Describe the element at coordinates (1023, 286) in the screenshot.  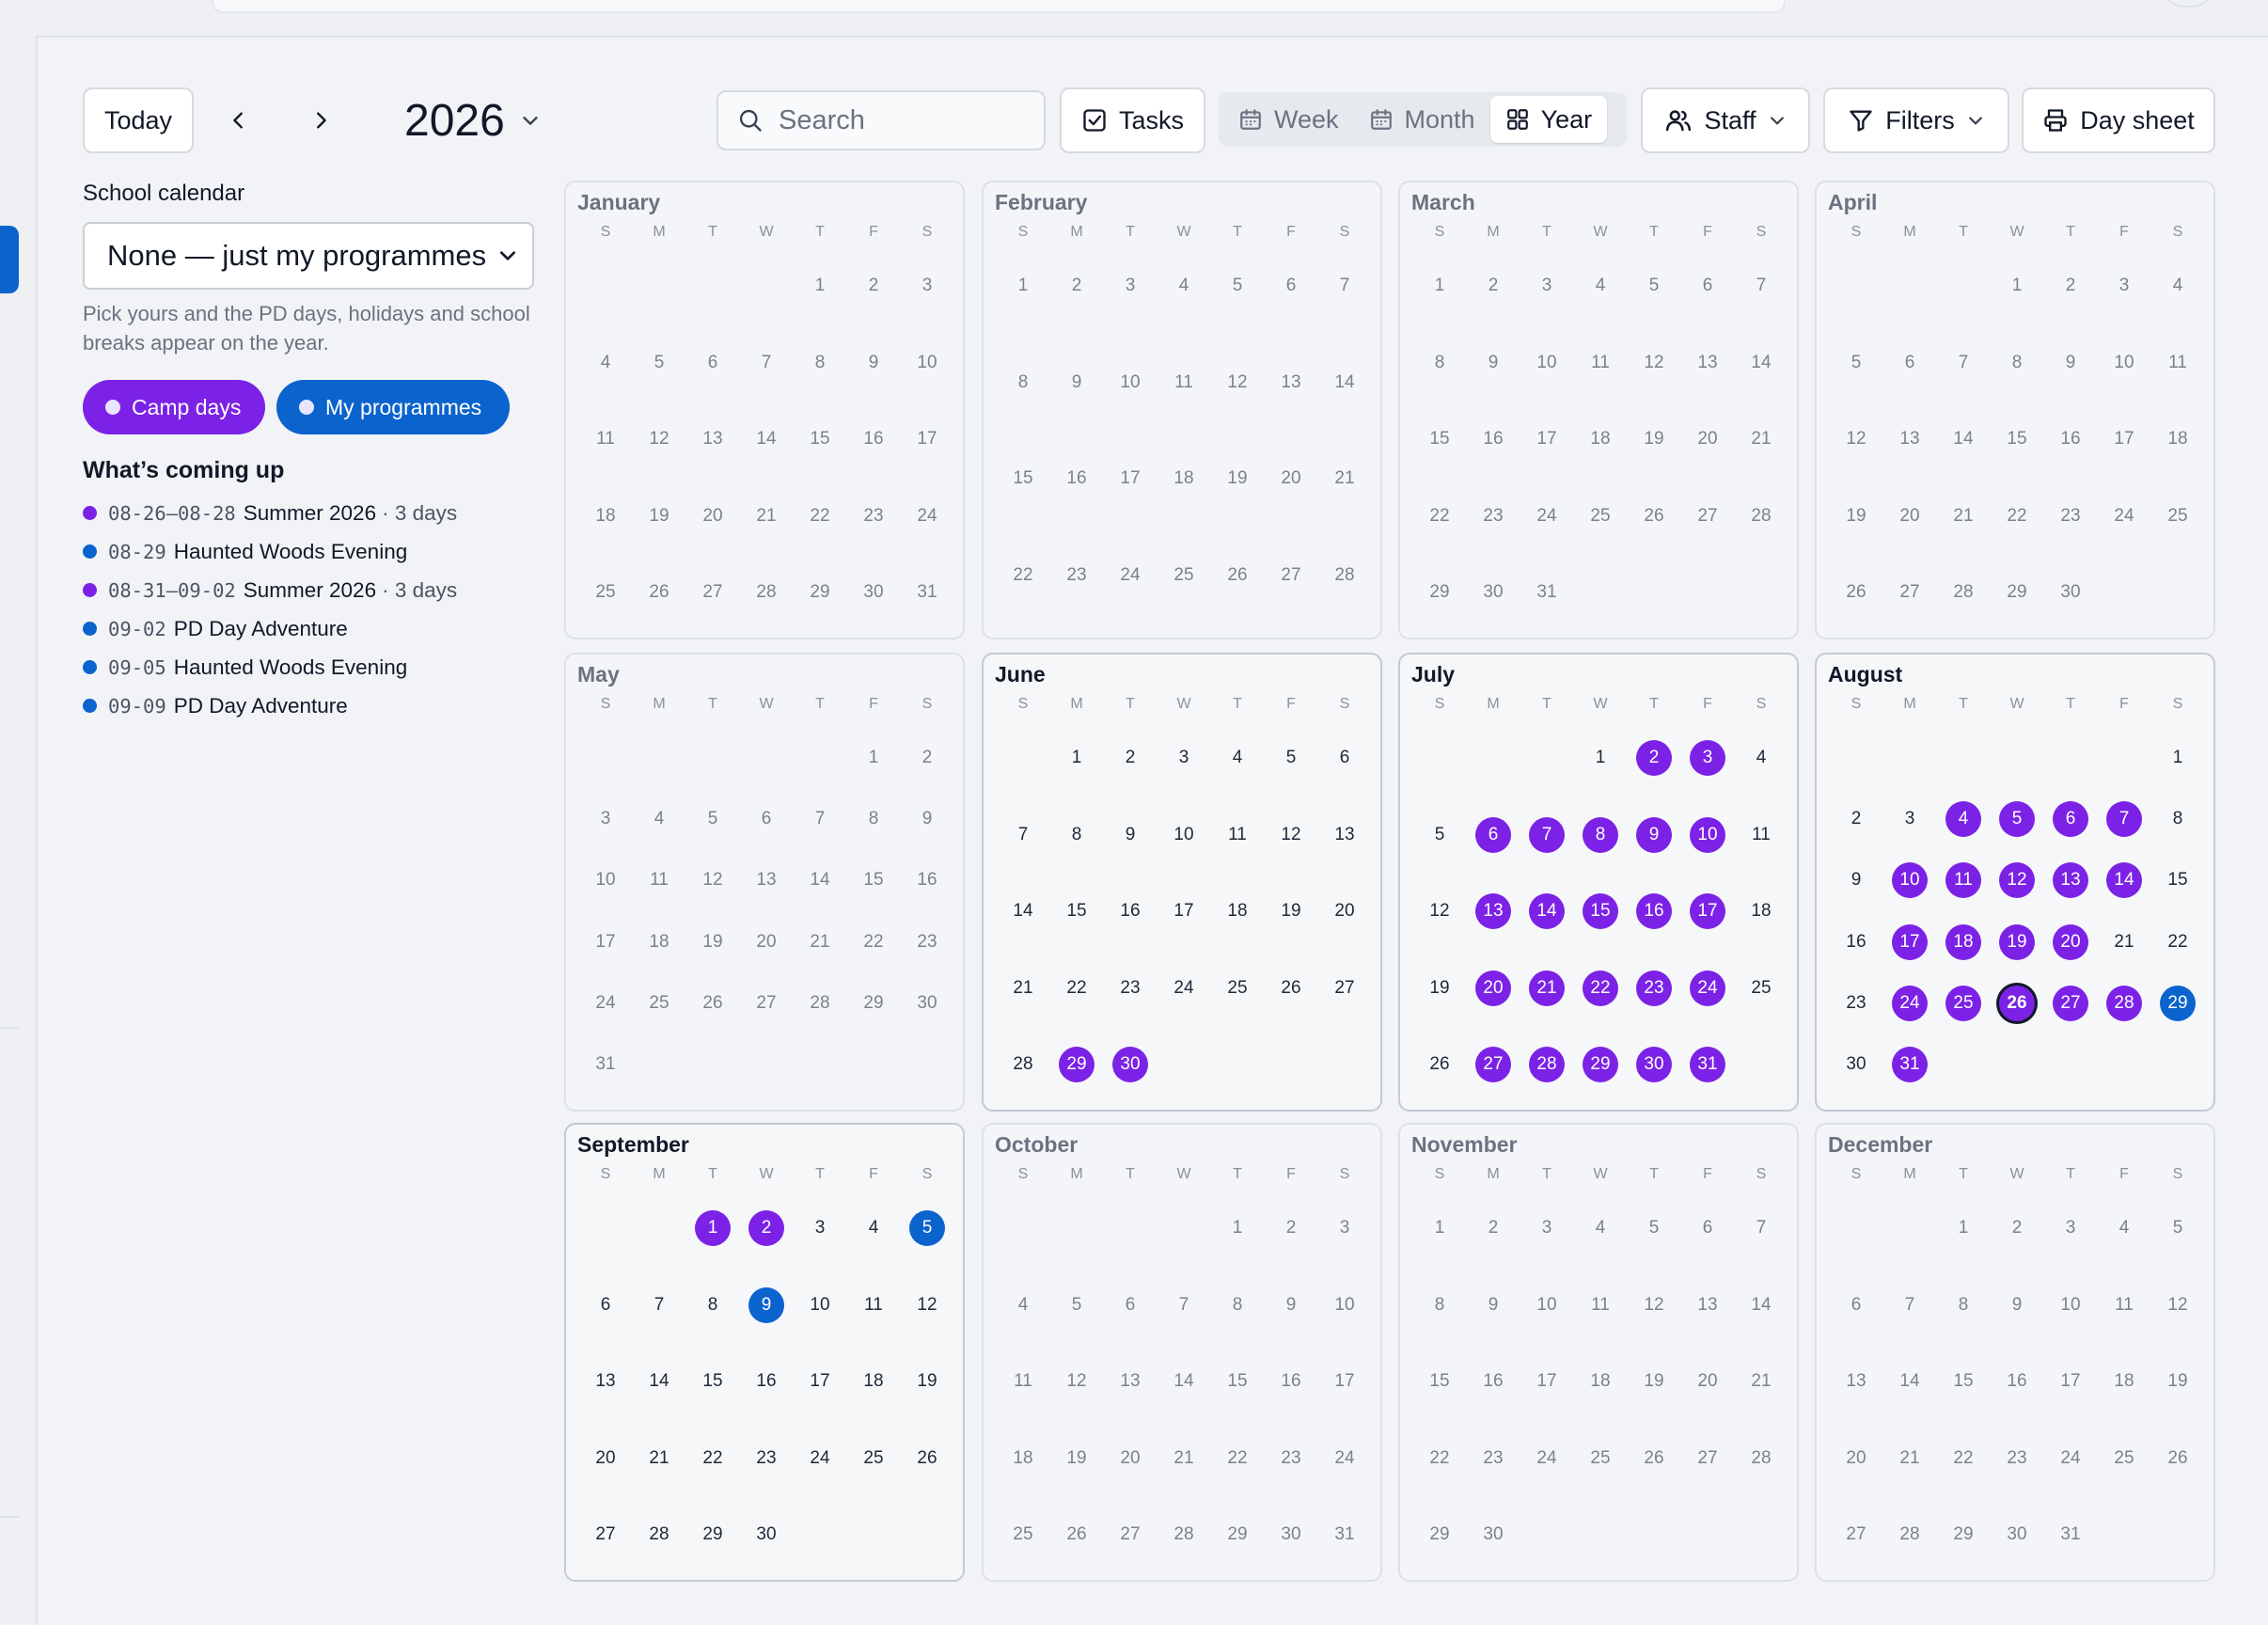
I see `day-cell: 1` at that location.